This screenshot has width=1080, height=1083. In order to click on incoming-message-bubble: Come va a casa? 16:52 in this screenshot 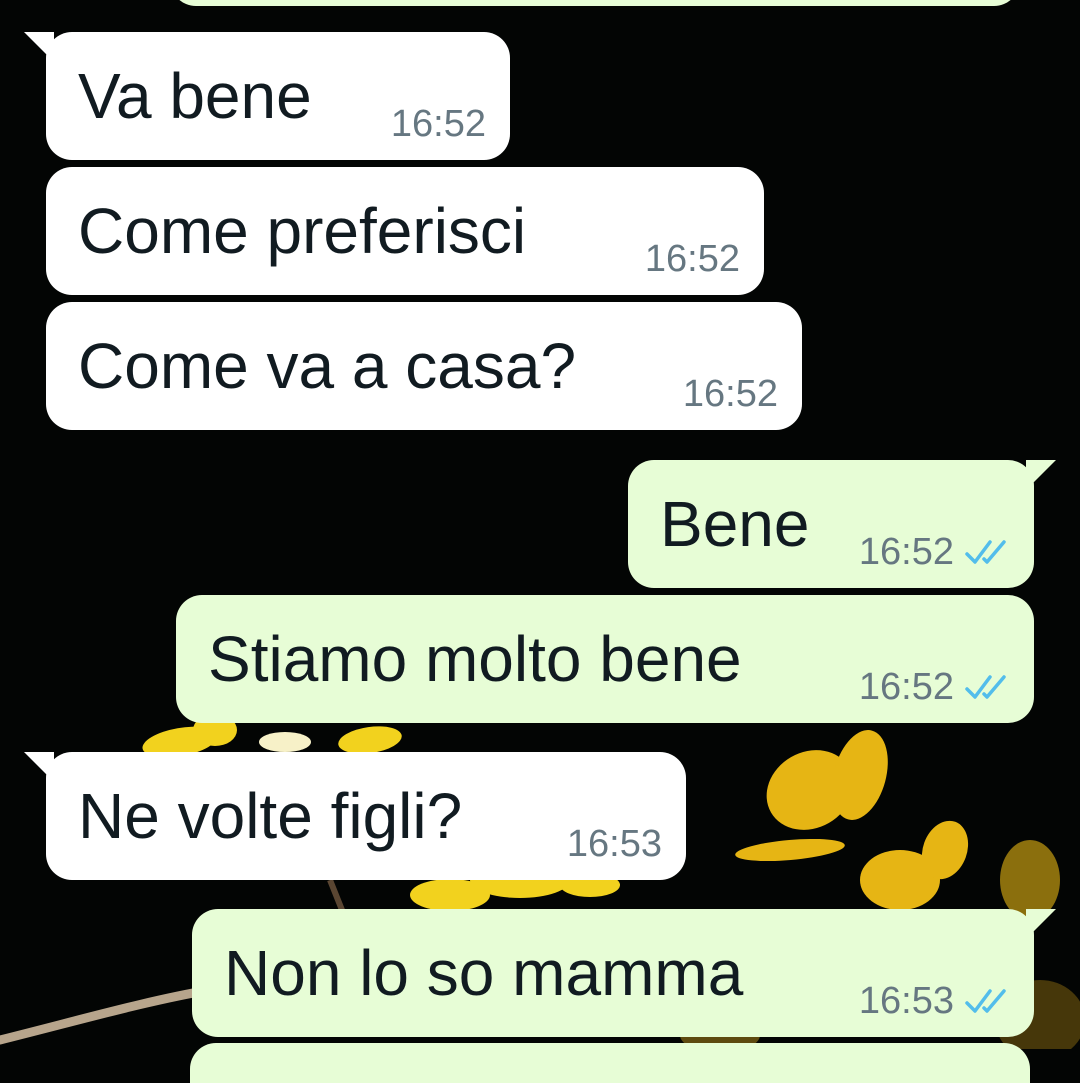, I will do `click(424, 366)`.